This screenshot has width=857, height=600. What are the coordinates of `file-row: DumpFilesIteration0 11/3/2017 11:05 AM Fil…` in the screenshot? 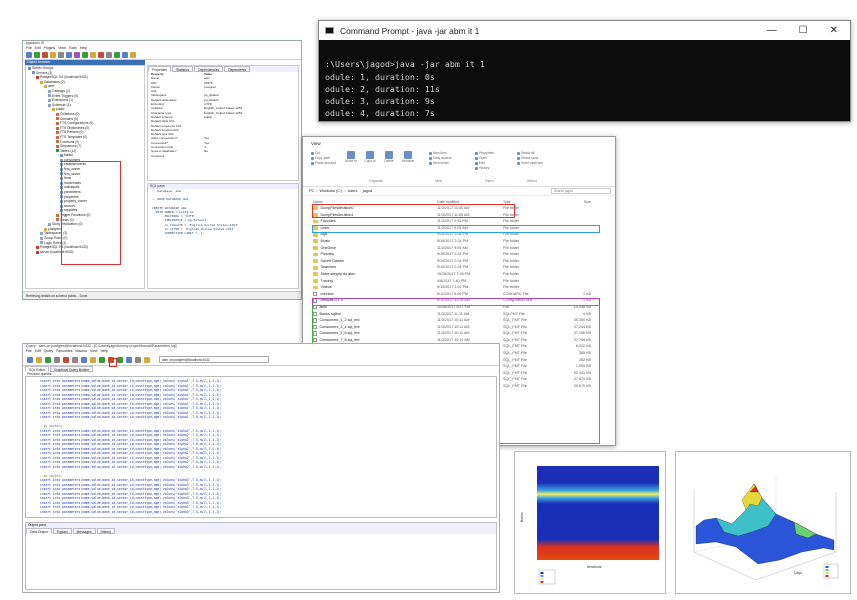 It's located at (462, 208).